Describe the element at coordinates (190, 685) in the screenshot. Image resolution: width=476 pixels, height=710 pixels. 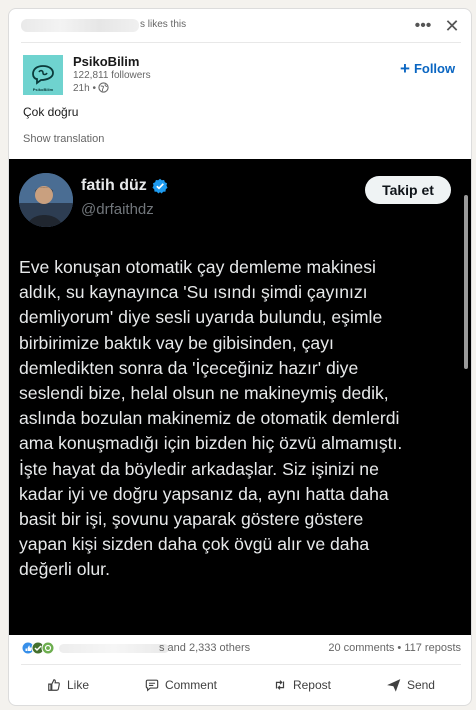
I see `comment-label: Comment` at that location.